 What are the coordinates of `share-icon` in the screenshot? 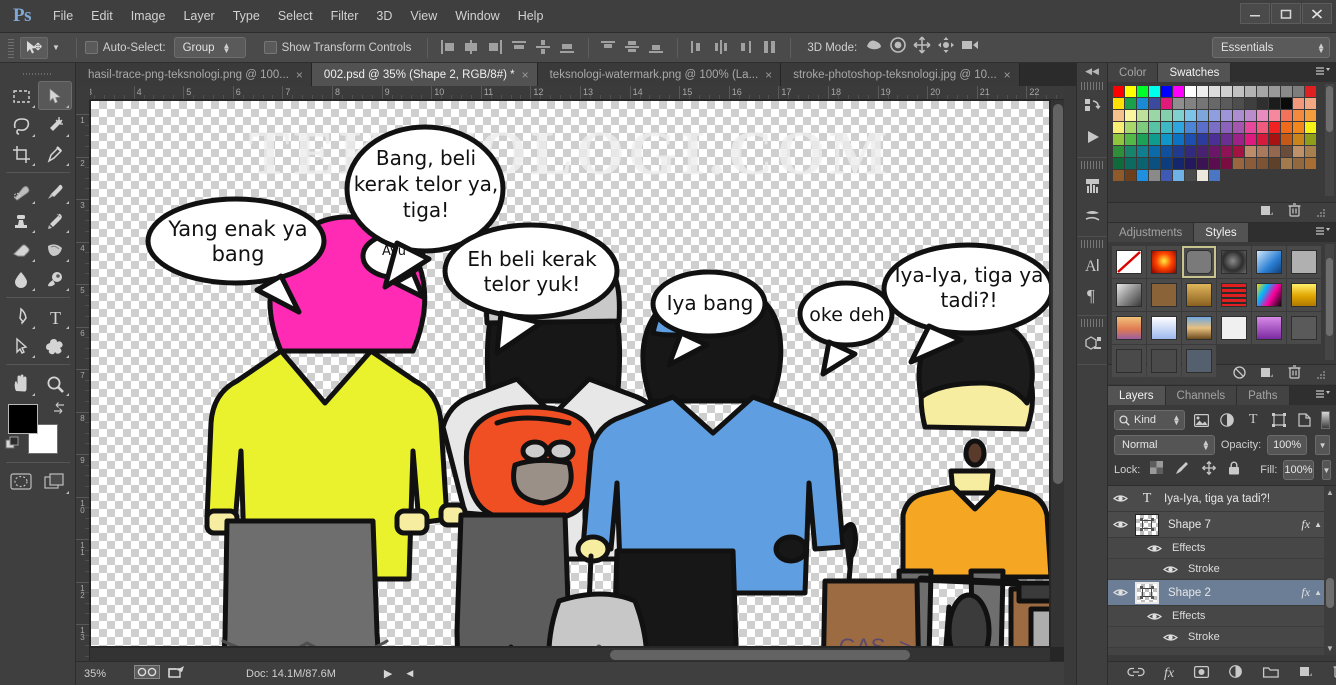 It's located at (177, 673).